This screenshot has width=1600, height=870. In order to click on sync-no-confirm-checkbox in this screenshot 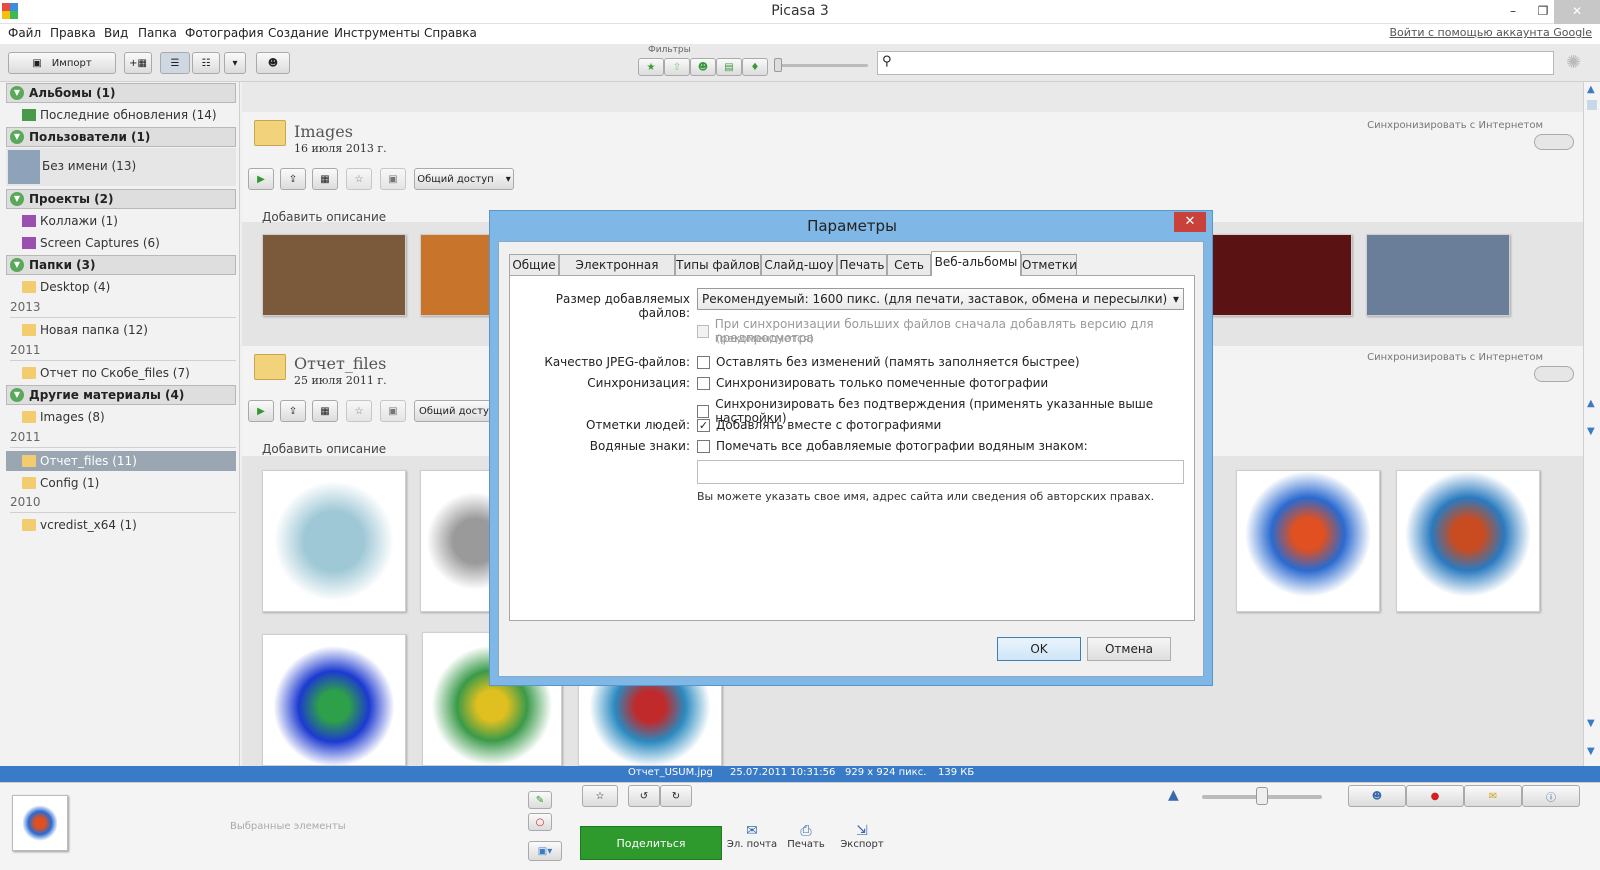, I will do `click(703, 411)`.